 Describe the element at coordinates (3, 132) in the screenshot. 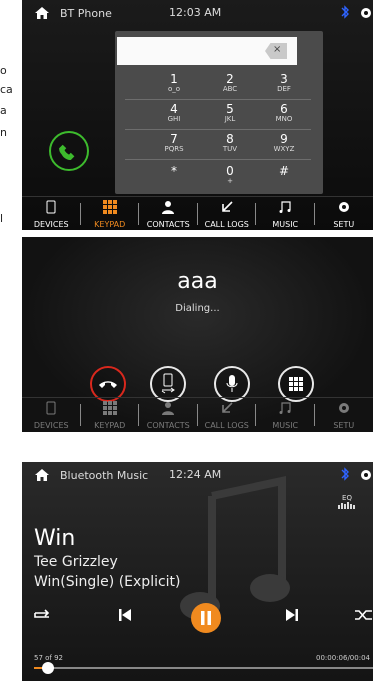

I see `page-fragment: n` at that location.